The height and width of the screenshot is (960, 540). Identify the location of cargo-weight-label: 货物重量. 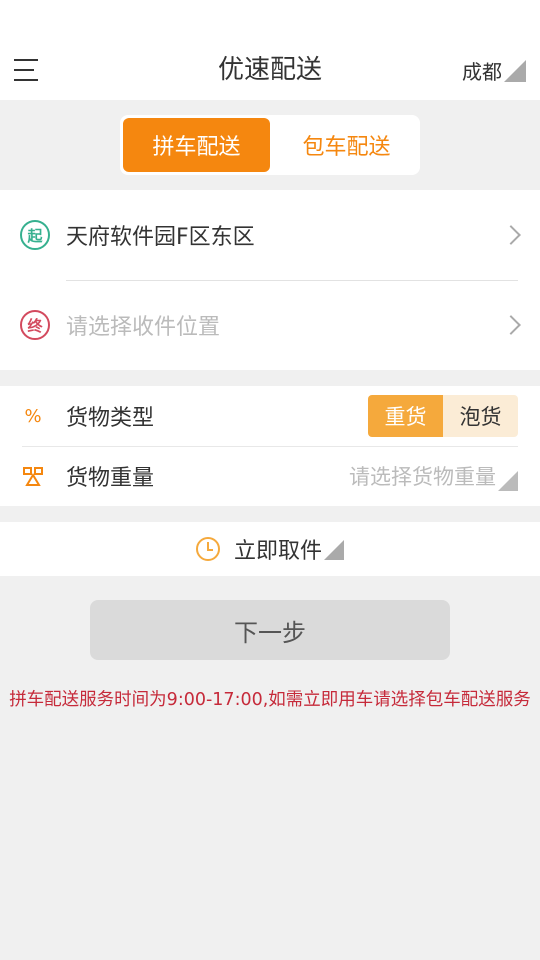
(110, 478).